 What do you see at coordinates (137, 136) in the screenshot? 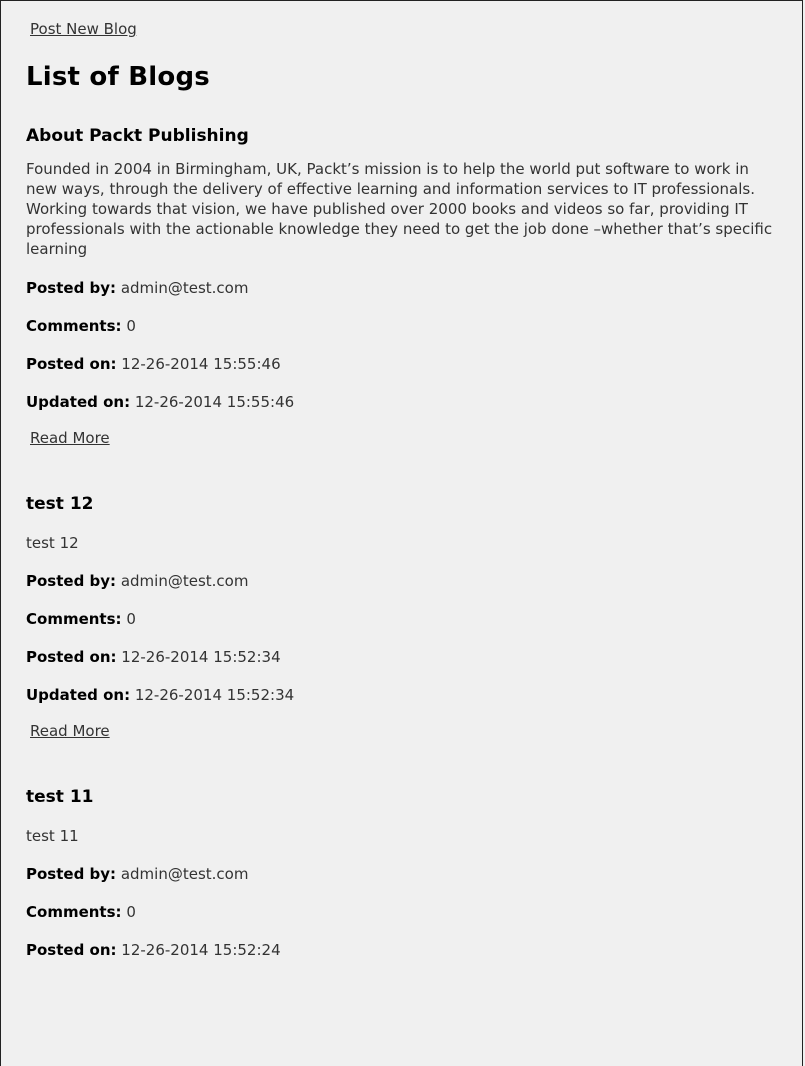
I see `post-title: About Packt Publishing` at bounding box center [137, 136].